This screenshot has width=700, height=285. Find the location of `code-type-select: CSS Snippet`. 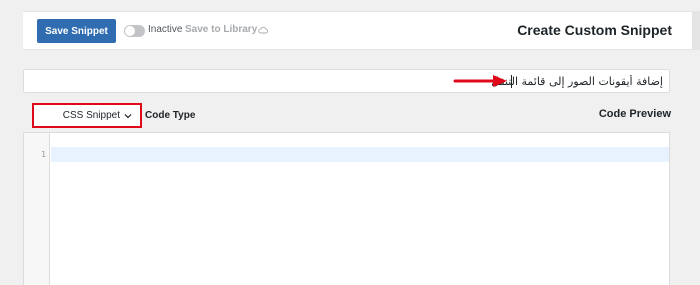

code-type-select: CSS Snippet is located at coordinates (87, 115).